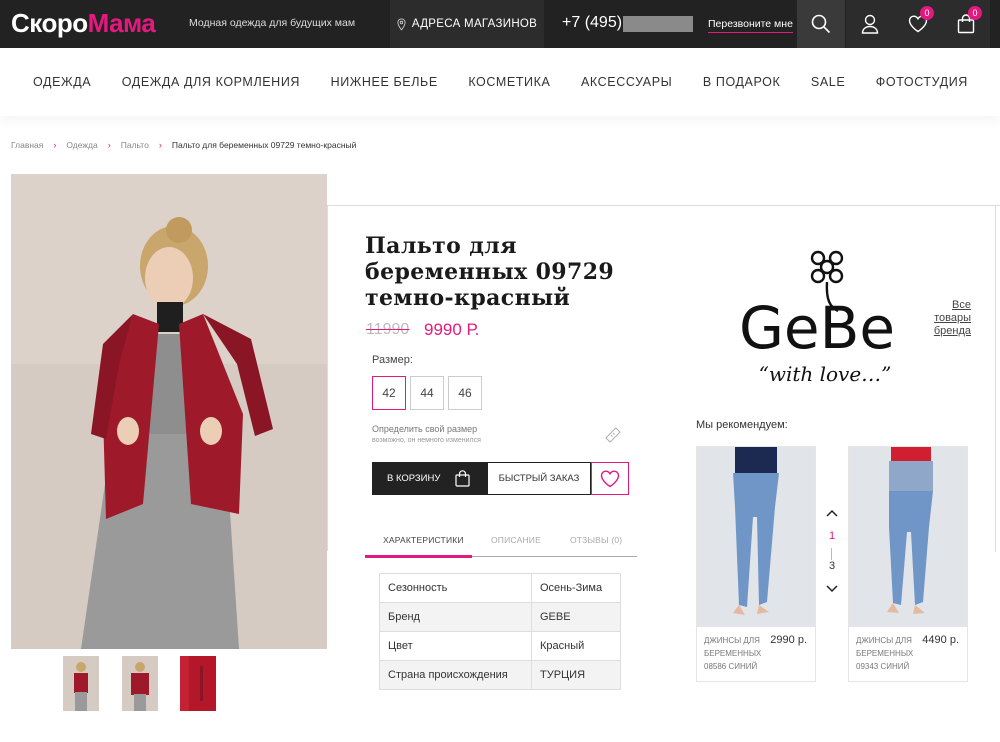 The height and width of the screenshot is (742, 1000). Describe the element at coordinates (940, 640) in the screenshot. I see `product-card-price: 4490 р.` at that location.